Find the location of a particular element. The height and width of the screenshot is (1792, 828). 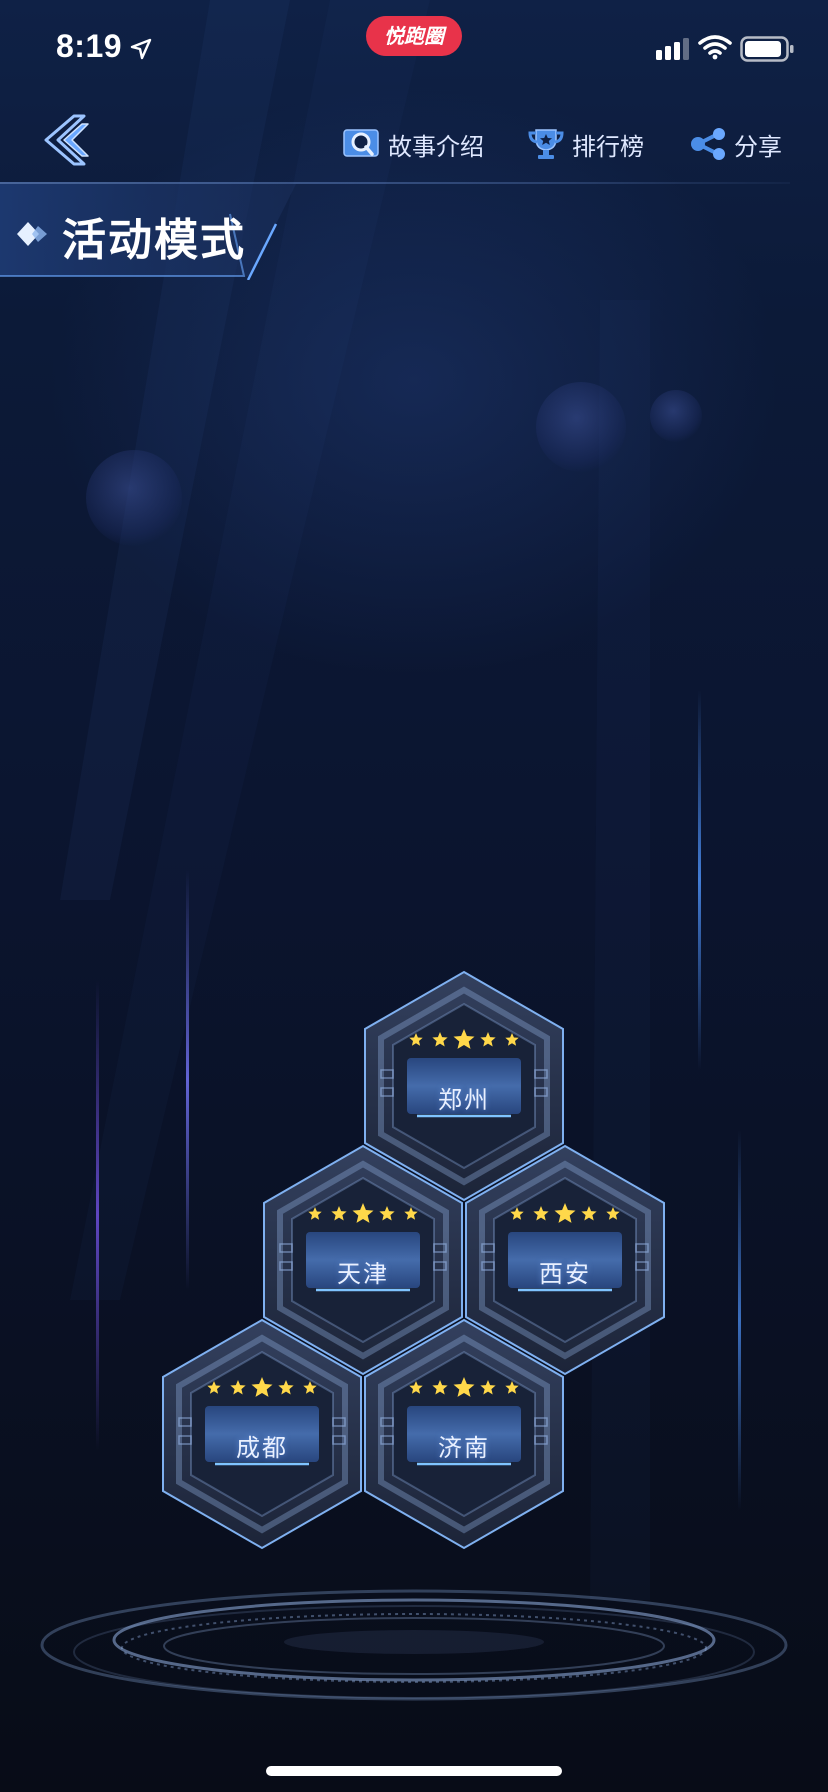

location-arrow-icon is located at coordinates (141, 49).